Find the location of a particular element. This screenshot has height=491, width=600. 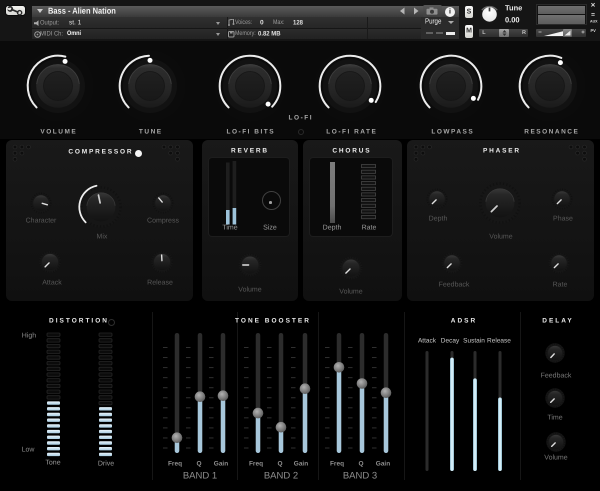

svg-text: 0.82 MB is located at coordinates (268, 33).